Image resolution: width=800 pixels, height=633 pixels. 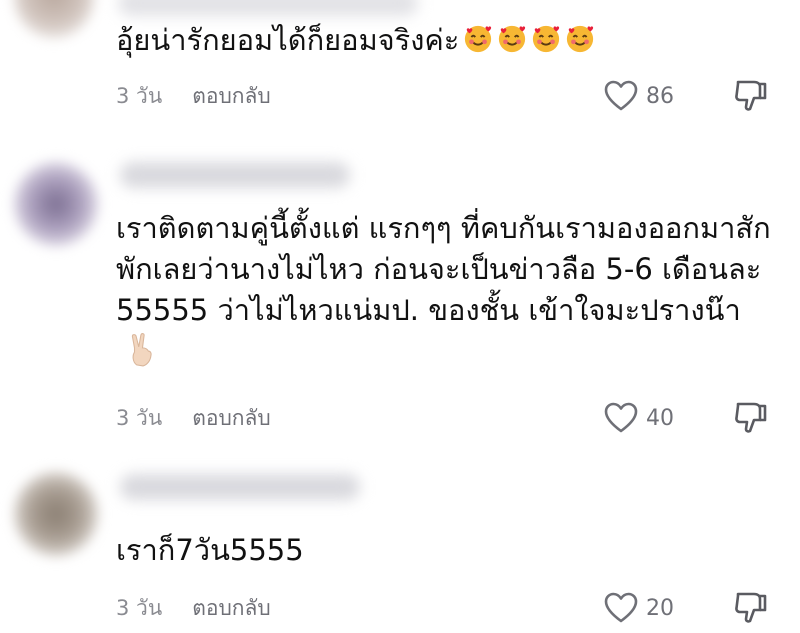 I want to click on comment-text: อุ้ยน่ารักยอมได้ก็ยอมจริงค่ะ, so click(x=446, y=40).